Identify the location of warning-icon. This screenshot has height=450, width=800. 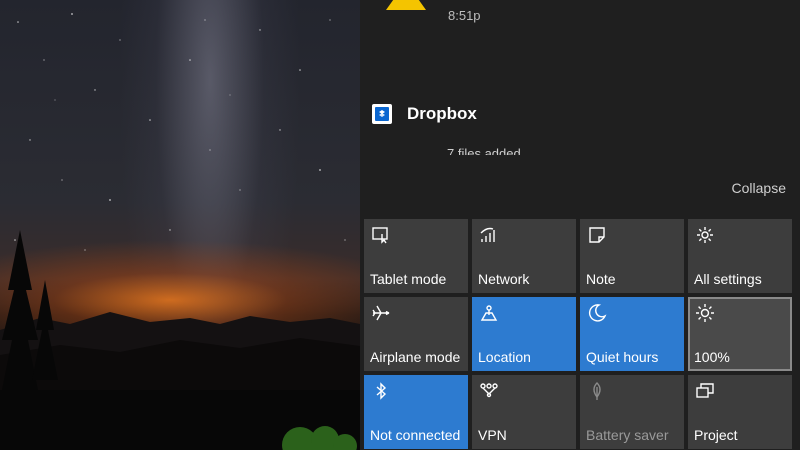
(406, 9).